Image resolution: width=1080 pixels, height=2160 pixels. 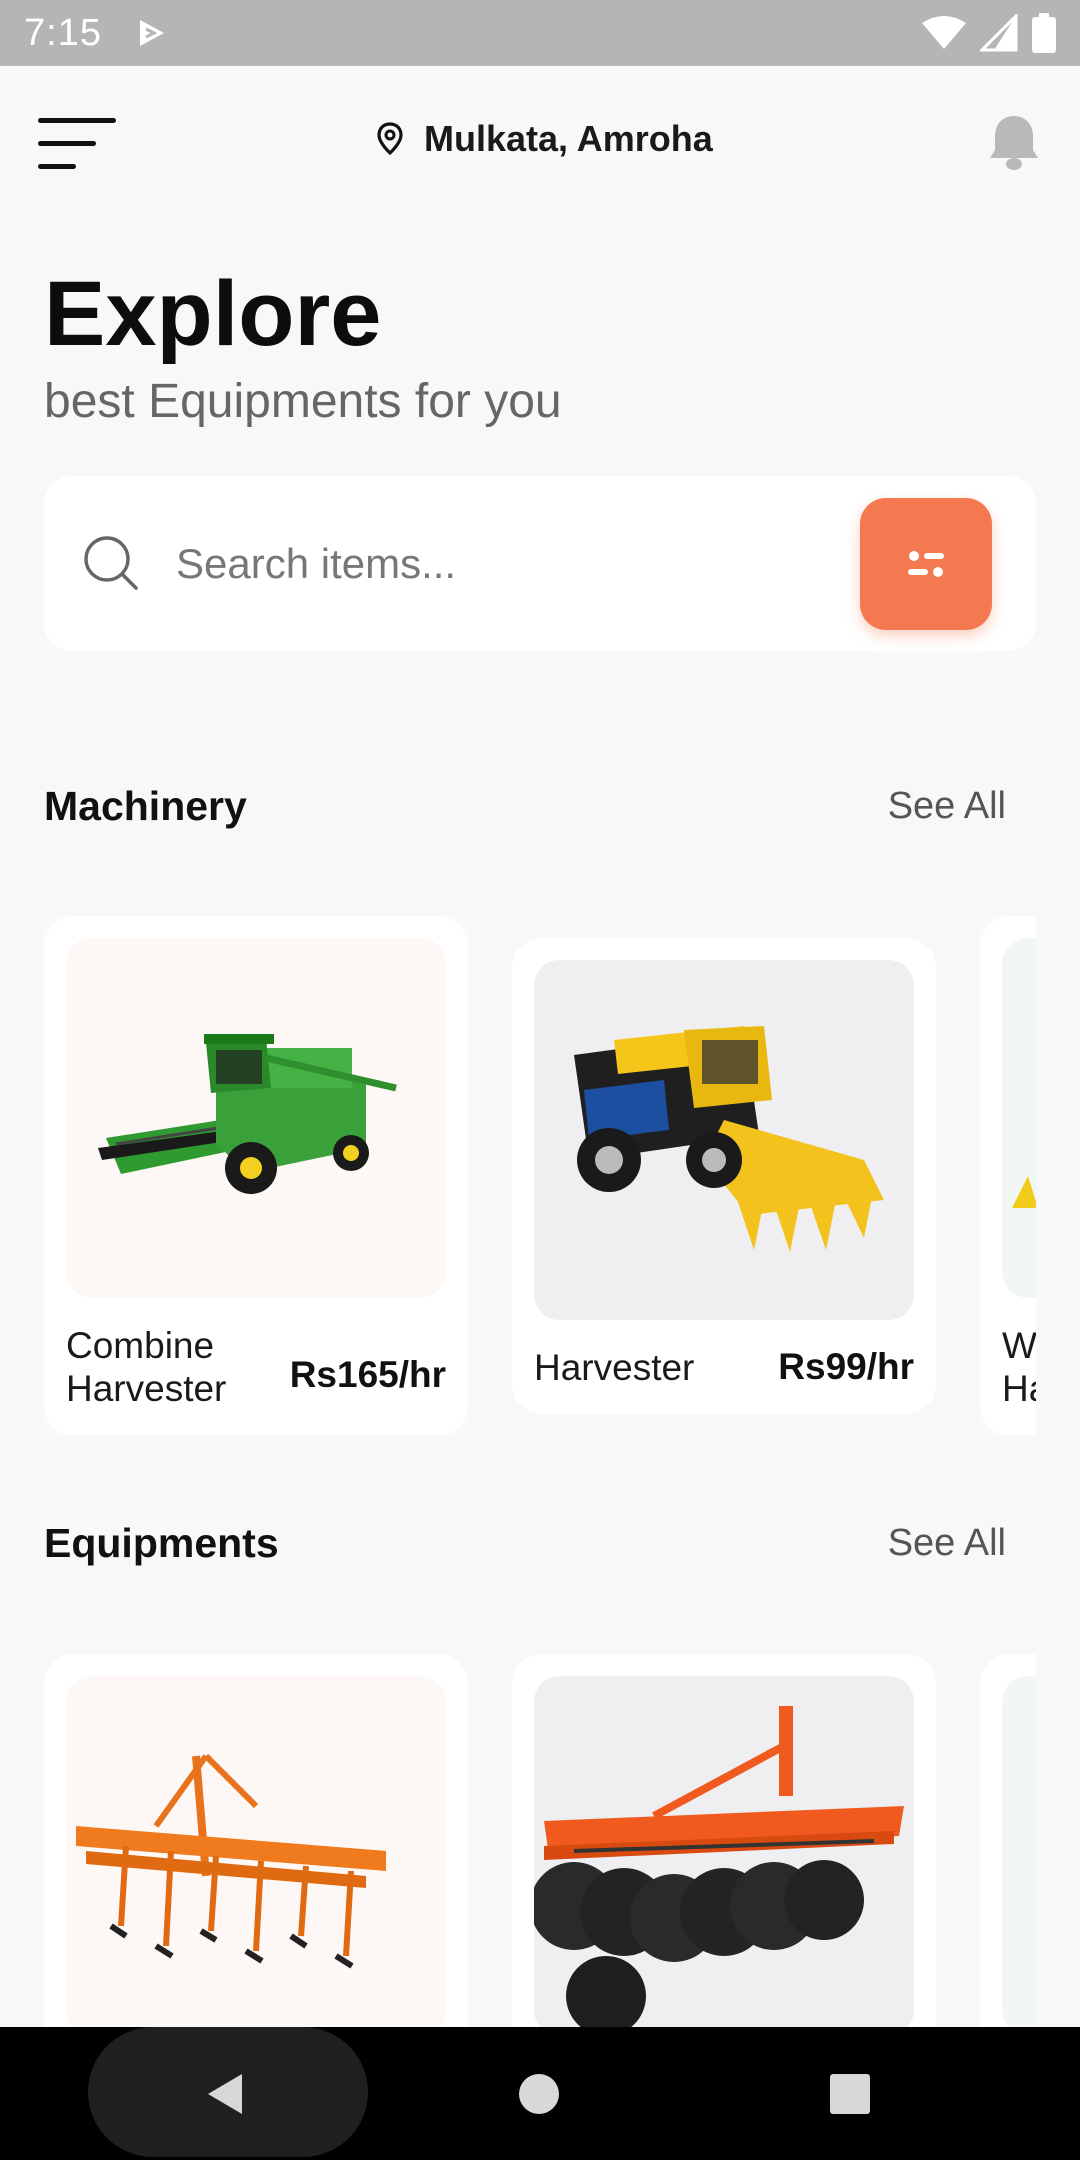 I want to click on disc-harrow-image, so click(x=719, y=1867).